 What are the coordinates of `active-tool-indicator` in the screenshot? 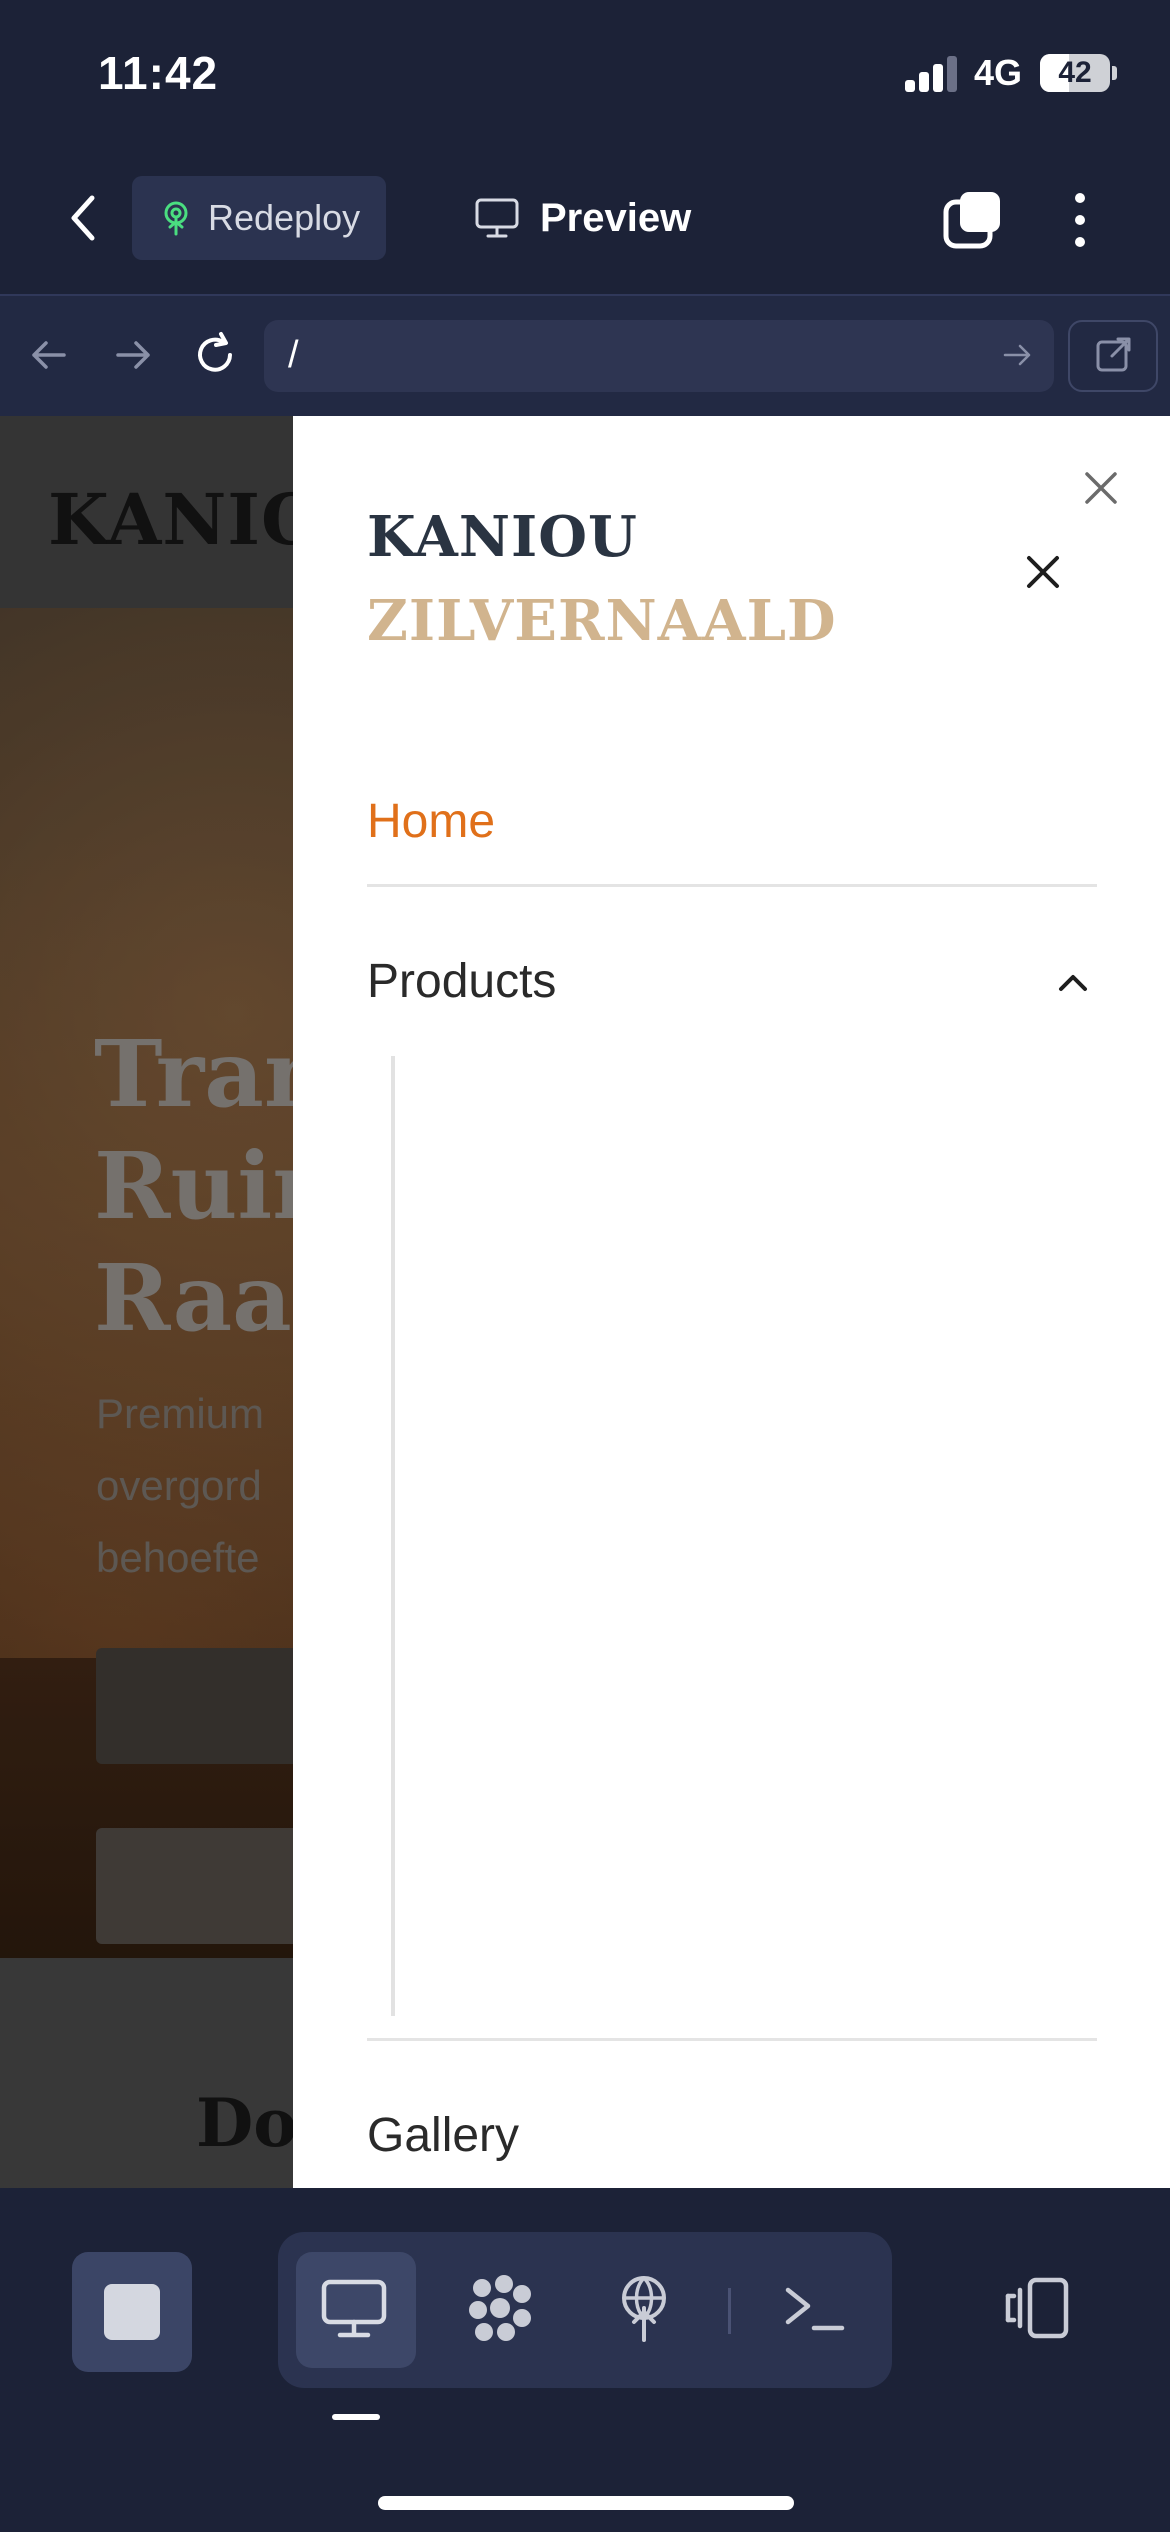 It's located at (356, 2417).